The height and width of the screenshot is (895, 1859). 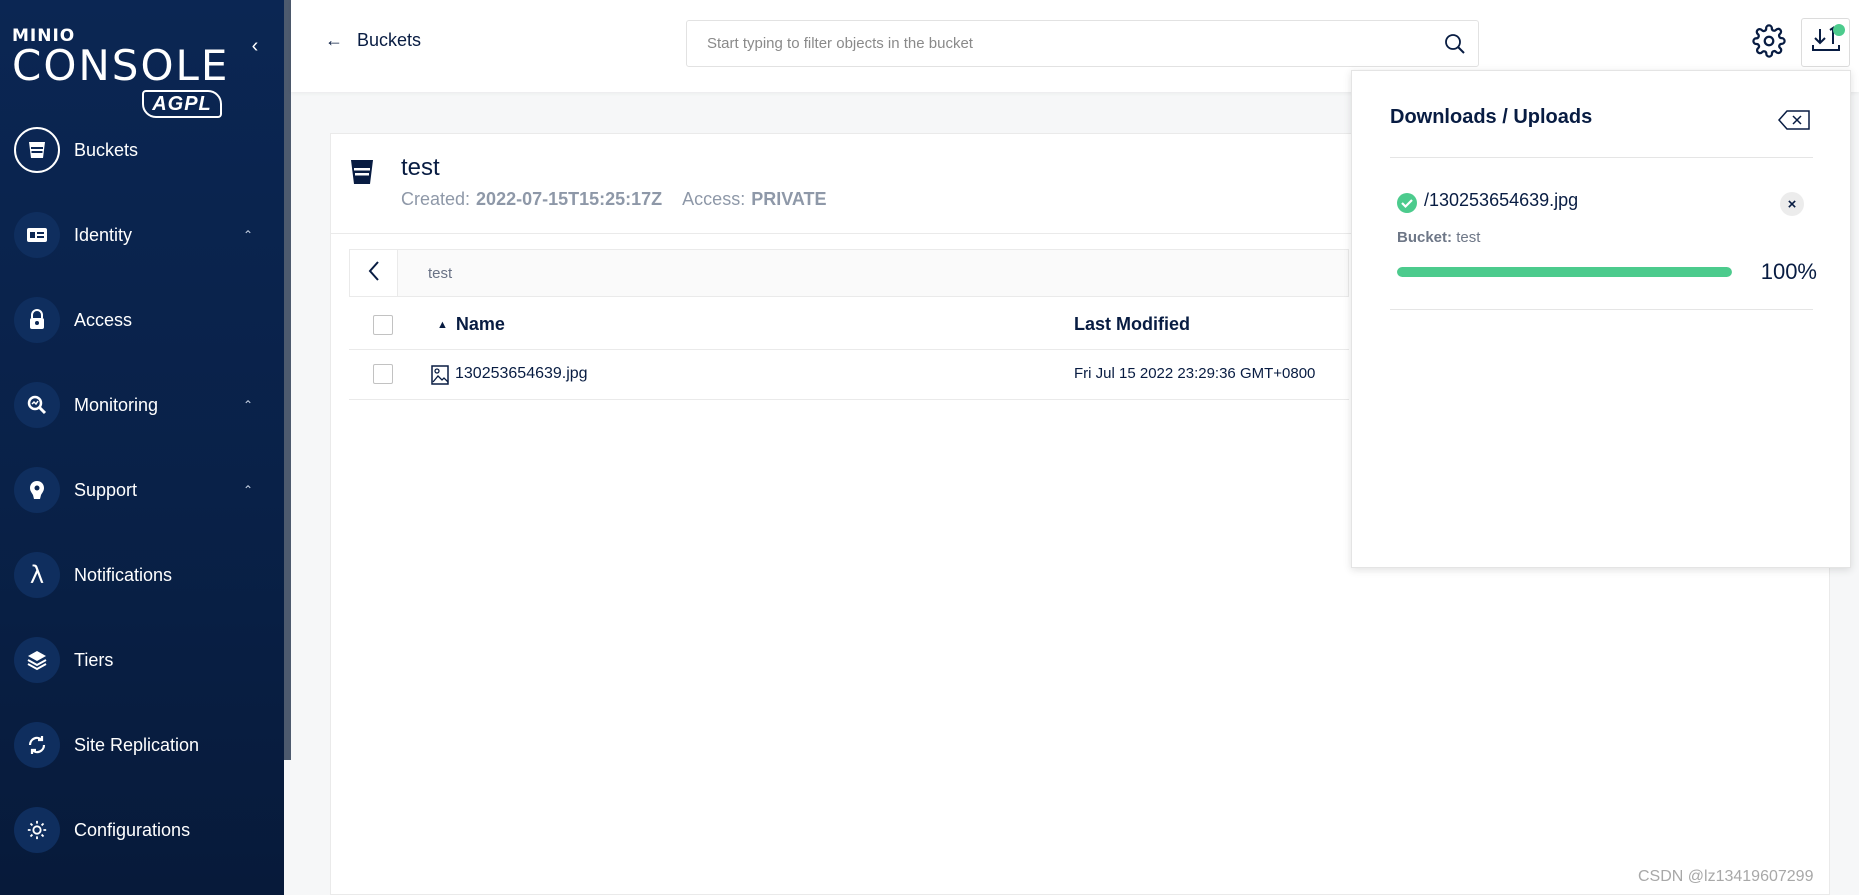 I want to click on sidebar-item-label: Access, so click(x=103, y=319).